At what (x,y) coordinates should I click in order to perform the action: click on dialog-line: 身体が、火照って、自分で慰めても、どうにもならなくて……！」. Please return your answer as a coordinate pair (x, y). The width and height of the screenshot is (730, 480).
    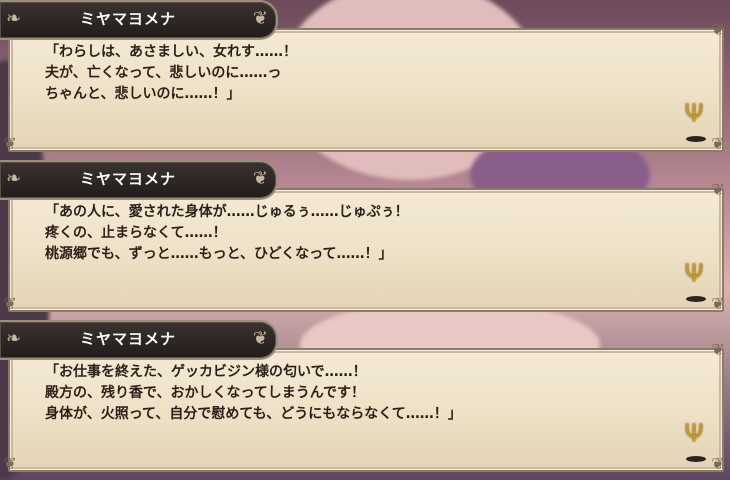
    Looking at the image, I should click on (253, 414).